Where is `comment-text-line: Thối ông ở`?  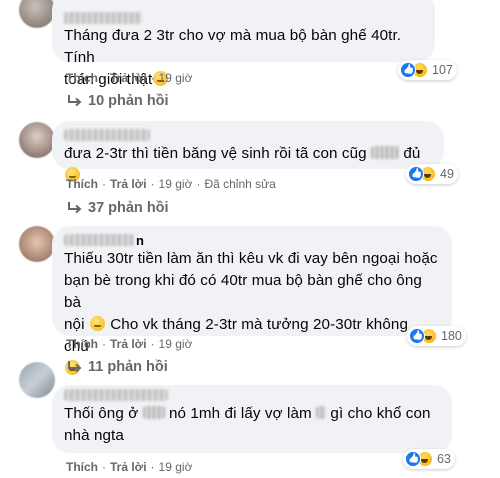
comment-text-line: Thối ông ở is located at coordinates (101, 413).